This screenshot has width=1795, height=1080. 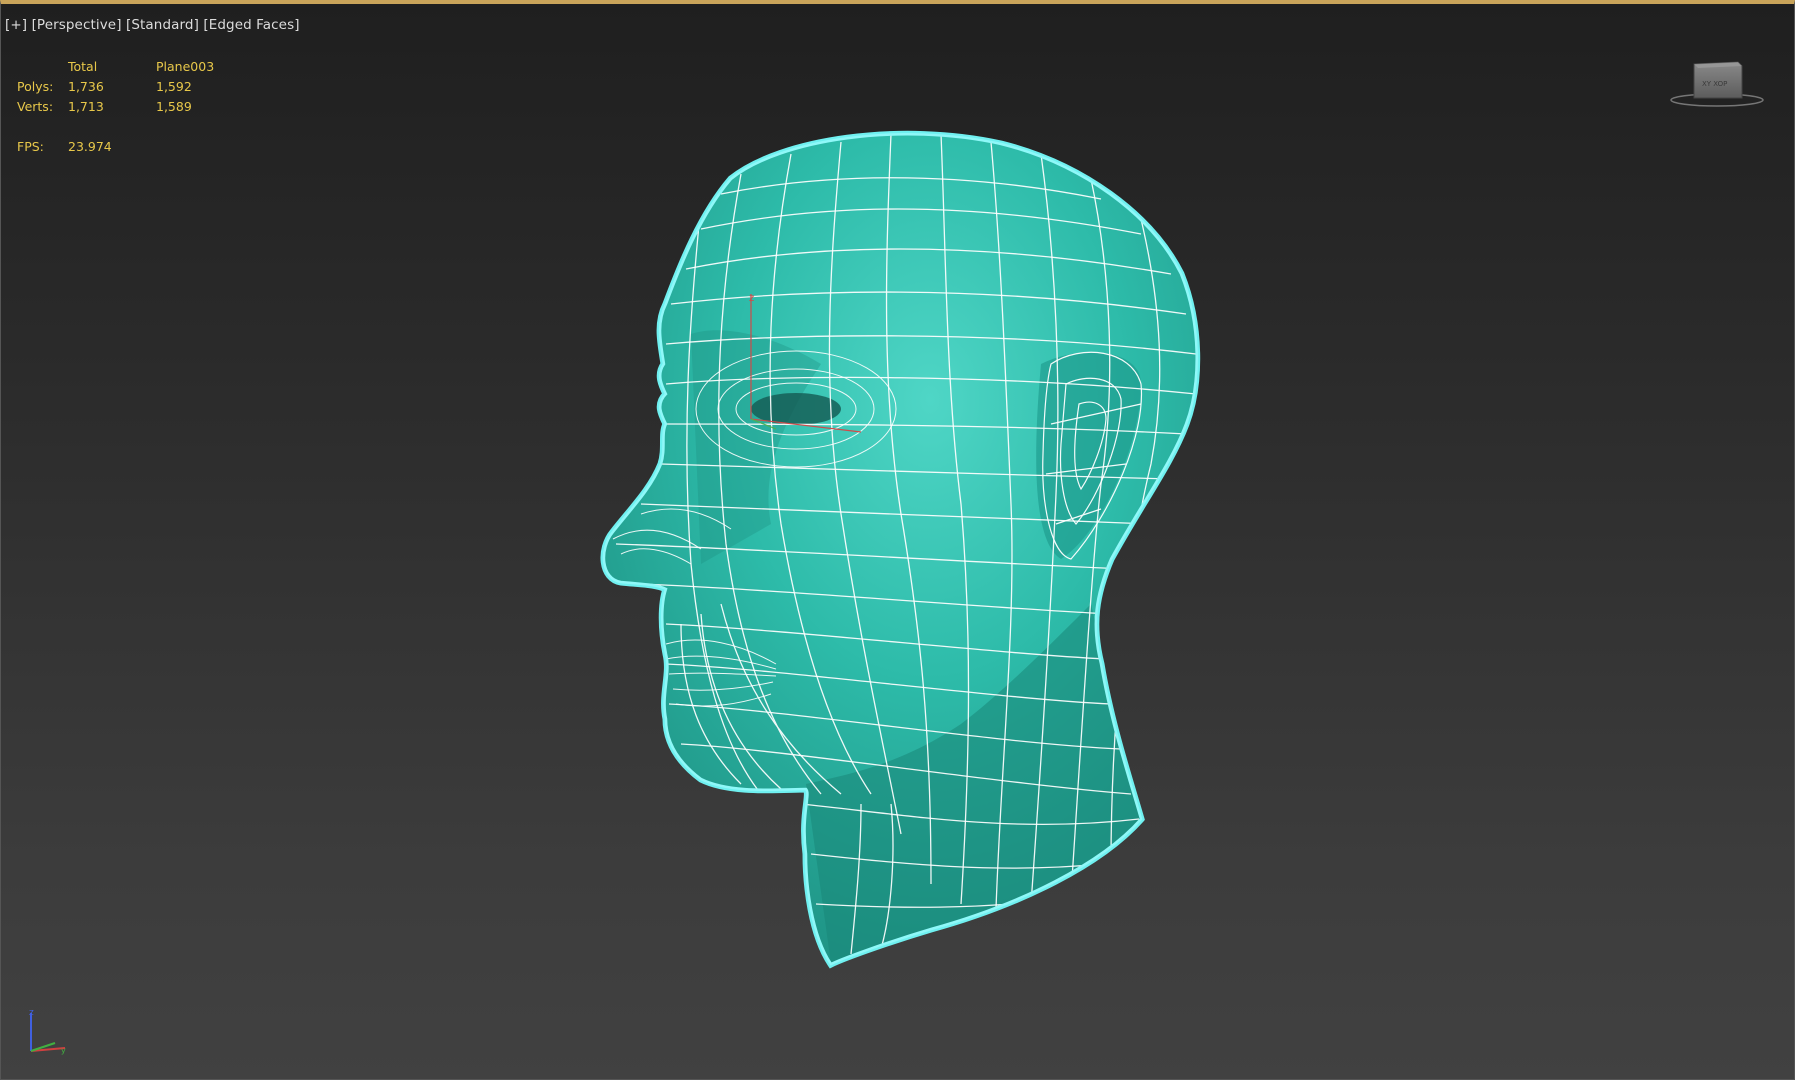 I want to click on axis-tripod-icon: z y, so click(x=50, y=1032).